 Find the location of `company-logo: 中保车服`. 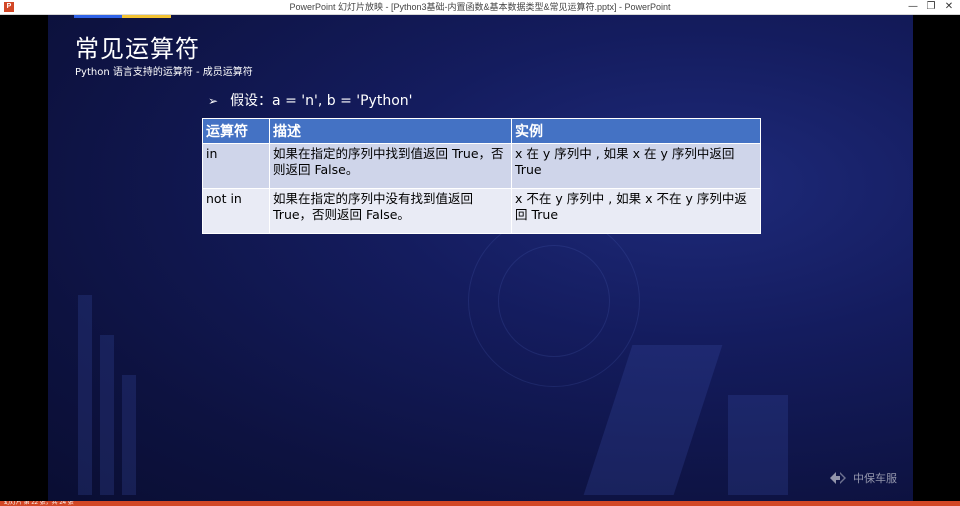

company-logo: 中保车服 is located at coordinates (862, 478).